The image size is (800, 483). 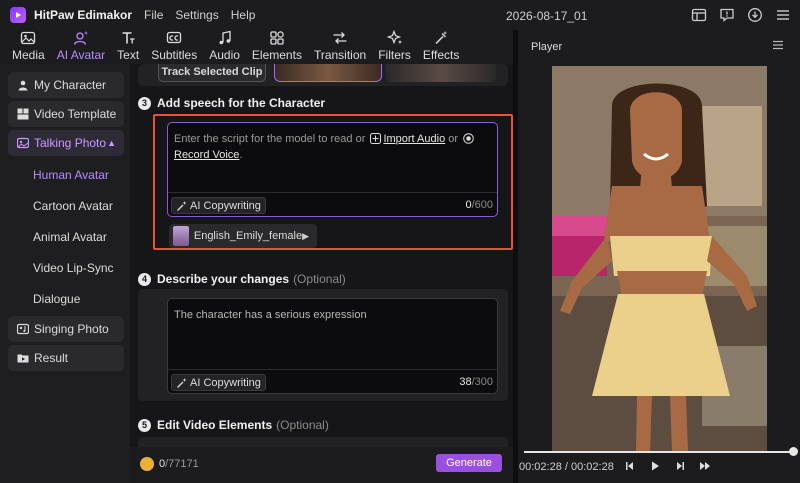 What do you see at coordinates (243, 15) in the screenshot?
I see `menu-help: Help` at bounding box center [243, 15].